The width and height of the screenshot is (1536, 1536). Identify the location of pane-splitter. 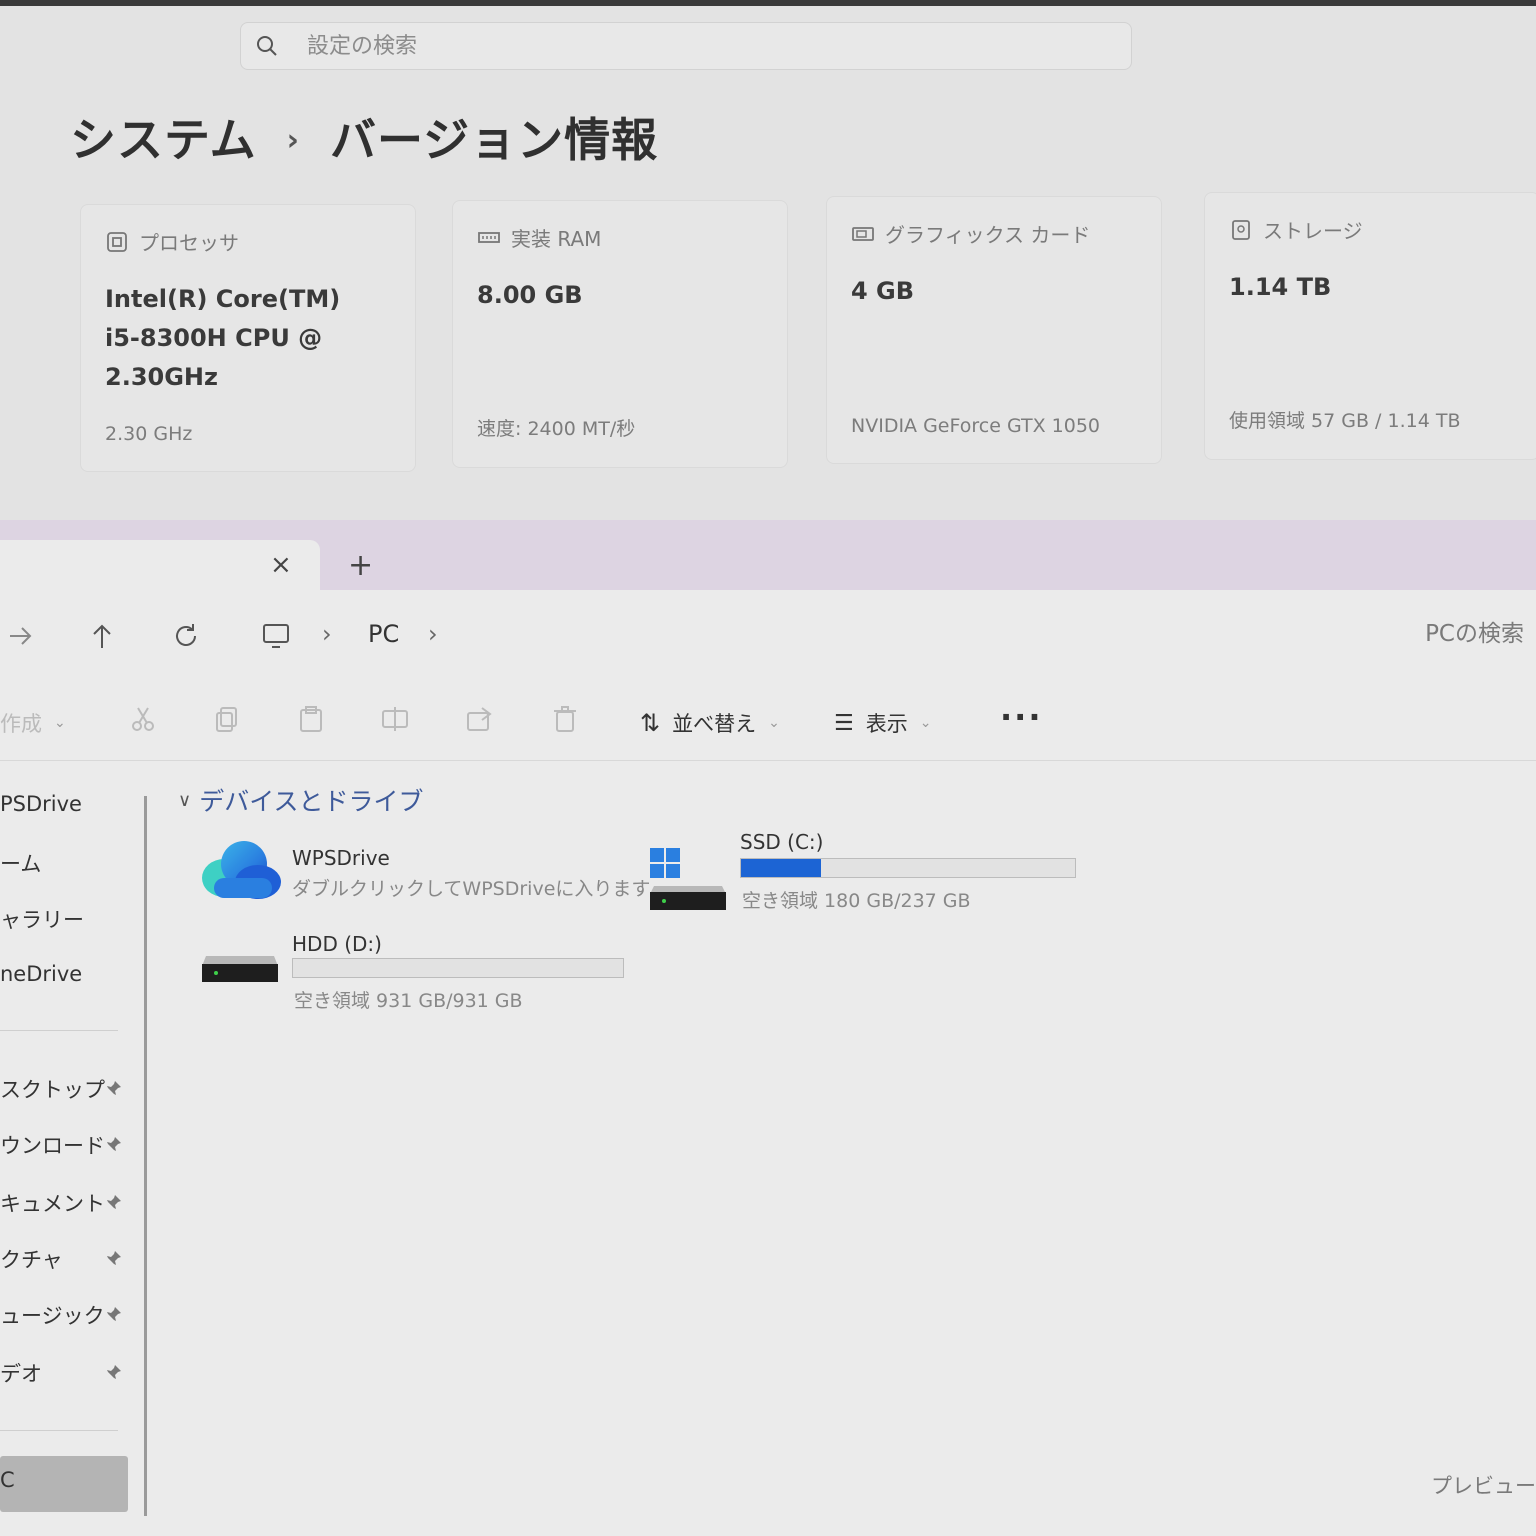
(145, 1156).